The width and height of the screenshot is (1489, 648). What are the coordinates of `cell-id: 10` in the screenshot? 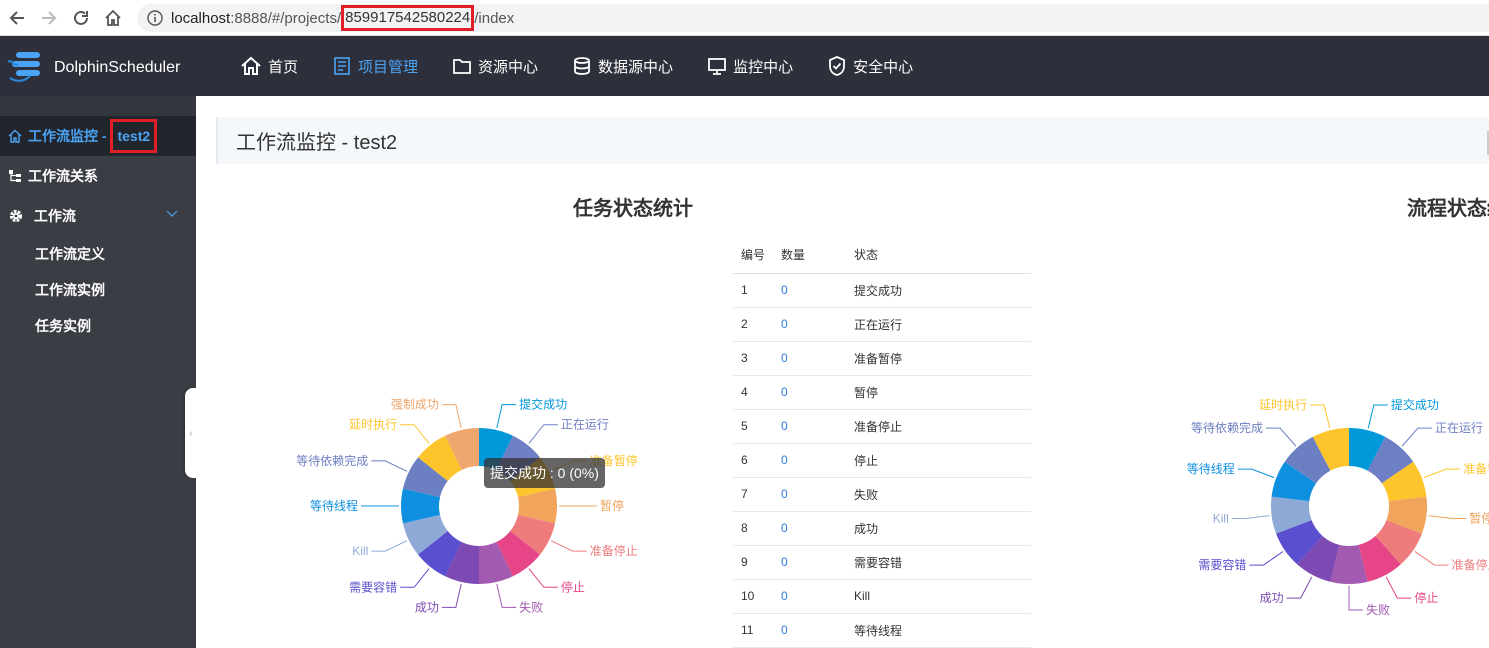 It's located at (753, 596).